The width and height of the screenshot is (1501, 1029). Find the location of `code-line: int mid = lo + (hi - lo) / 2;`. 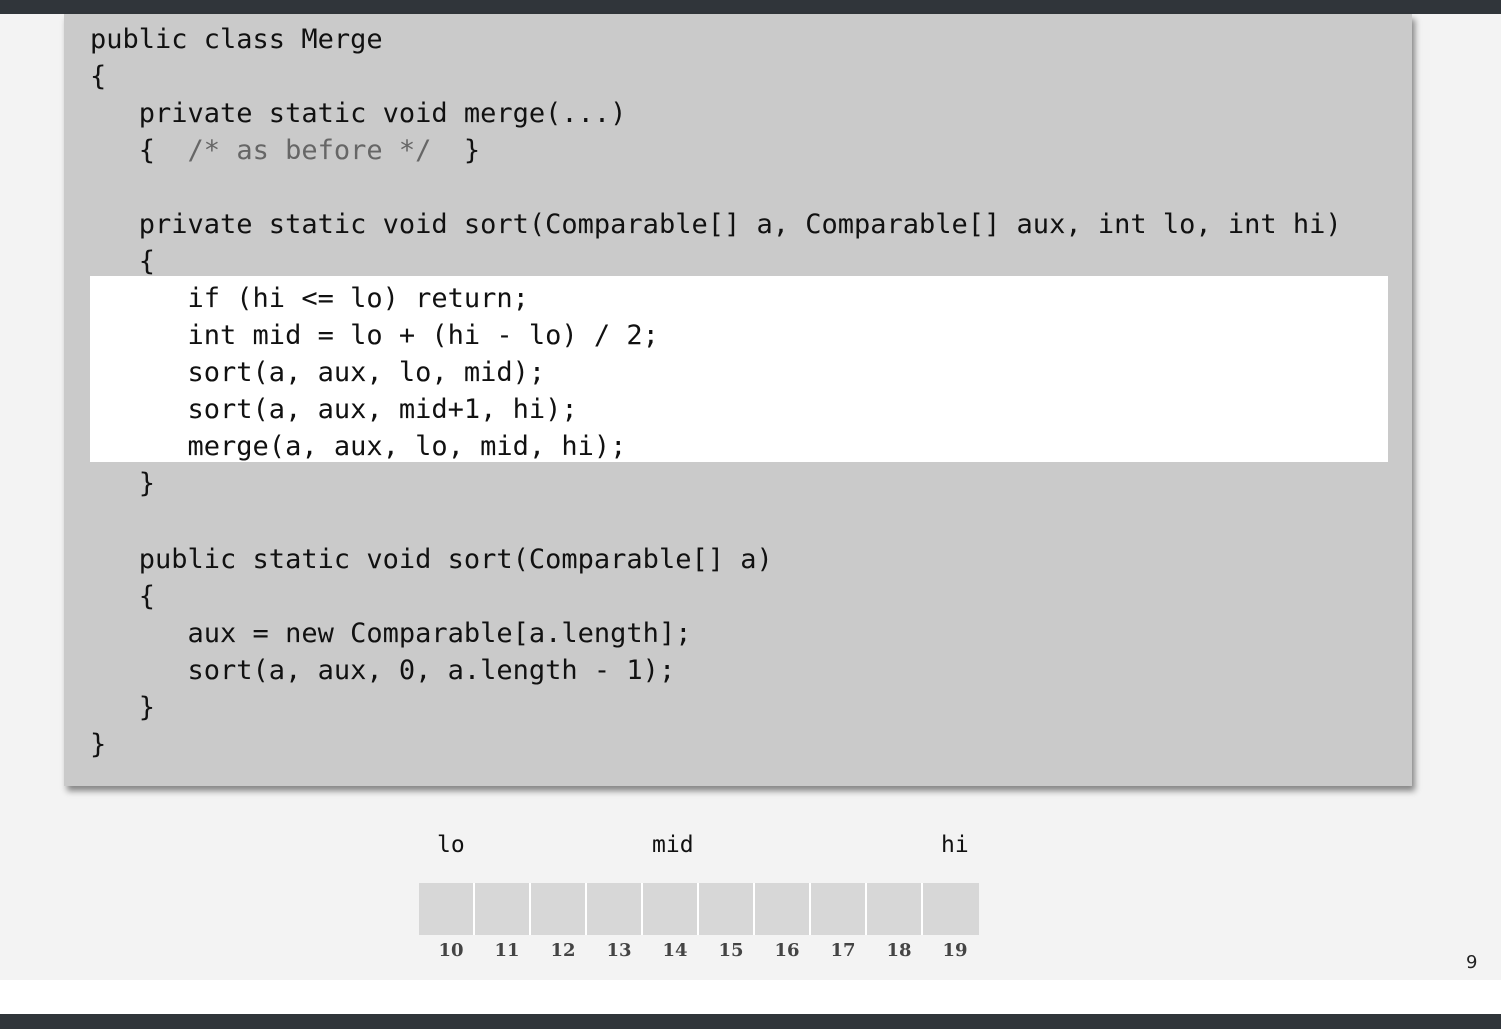

code-line: int mid = lo + (hi - lo) / 2; is located at coordinates (374, 335).